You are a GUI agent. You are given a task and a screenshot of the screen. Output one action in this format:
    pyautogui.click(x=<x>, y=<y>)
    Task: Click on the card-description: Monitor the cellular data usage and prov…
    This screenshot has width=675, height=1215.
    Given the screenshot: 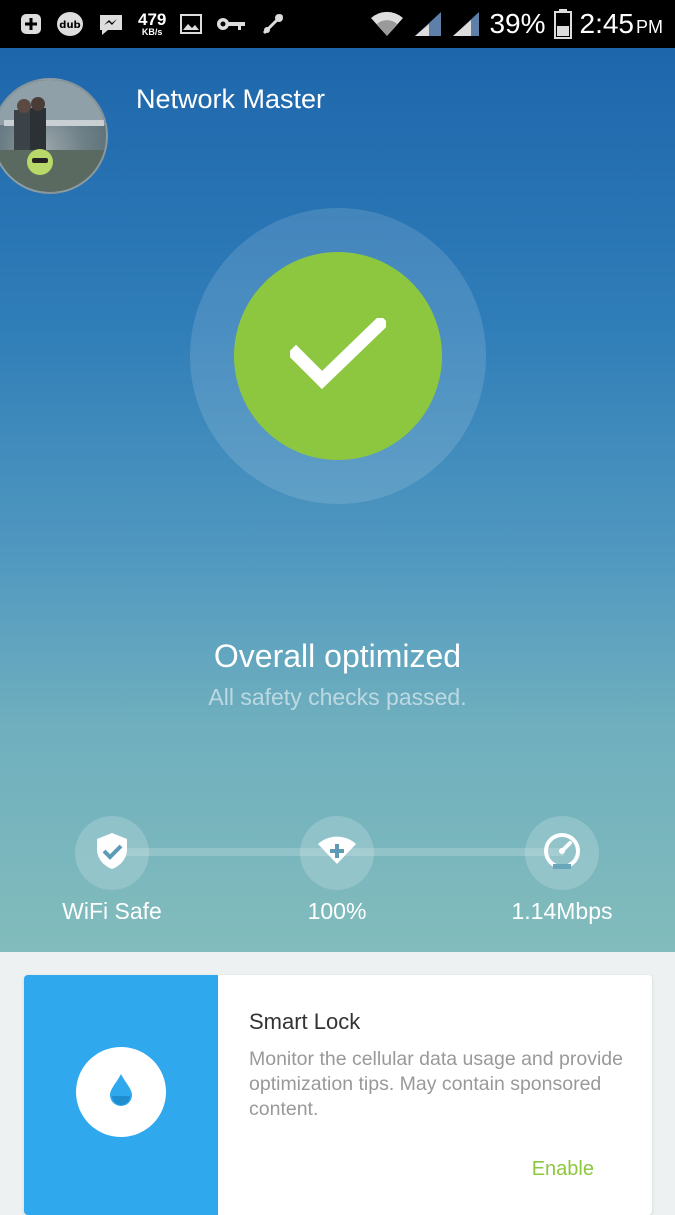 What is the action you would take?
    pyautogui.click(x=436, y=1084)
    